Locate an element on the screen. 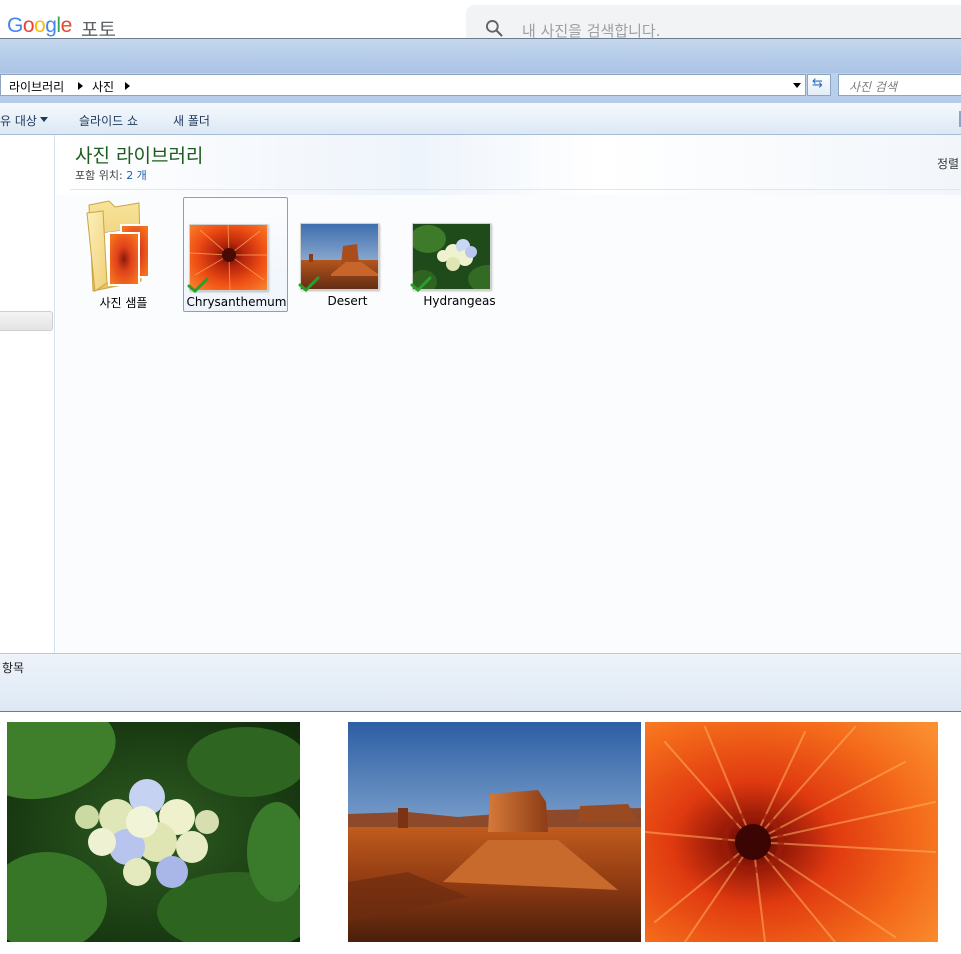  item-count-label: 항목 is located at coordinates (13, 668).